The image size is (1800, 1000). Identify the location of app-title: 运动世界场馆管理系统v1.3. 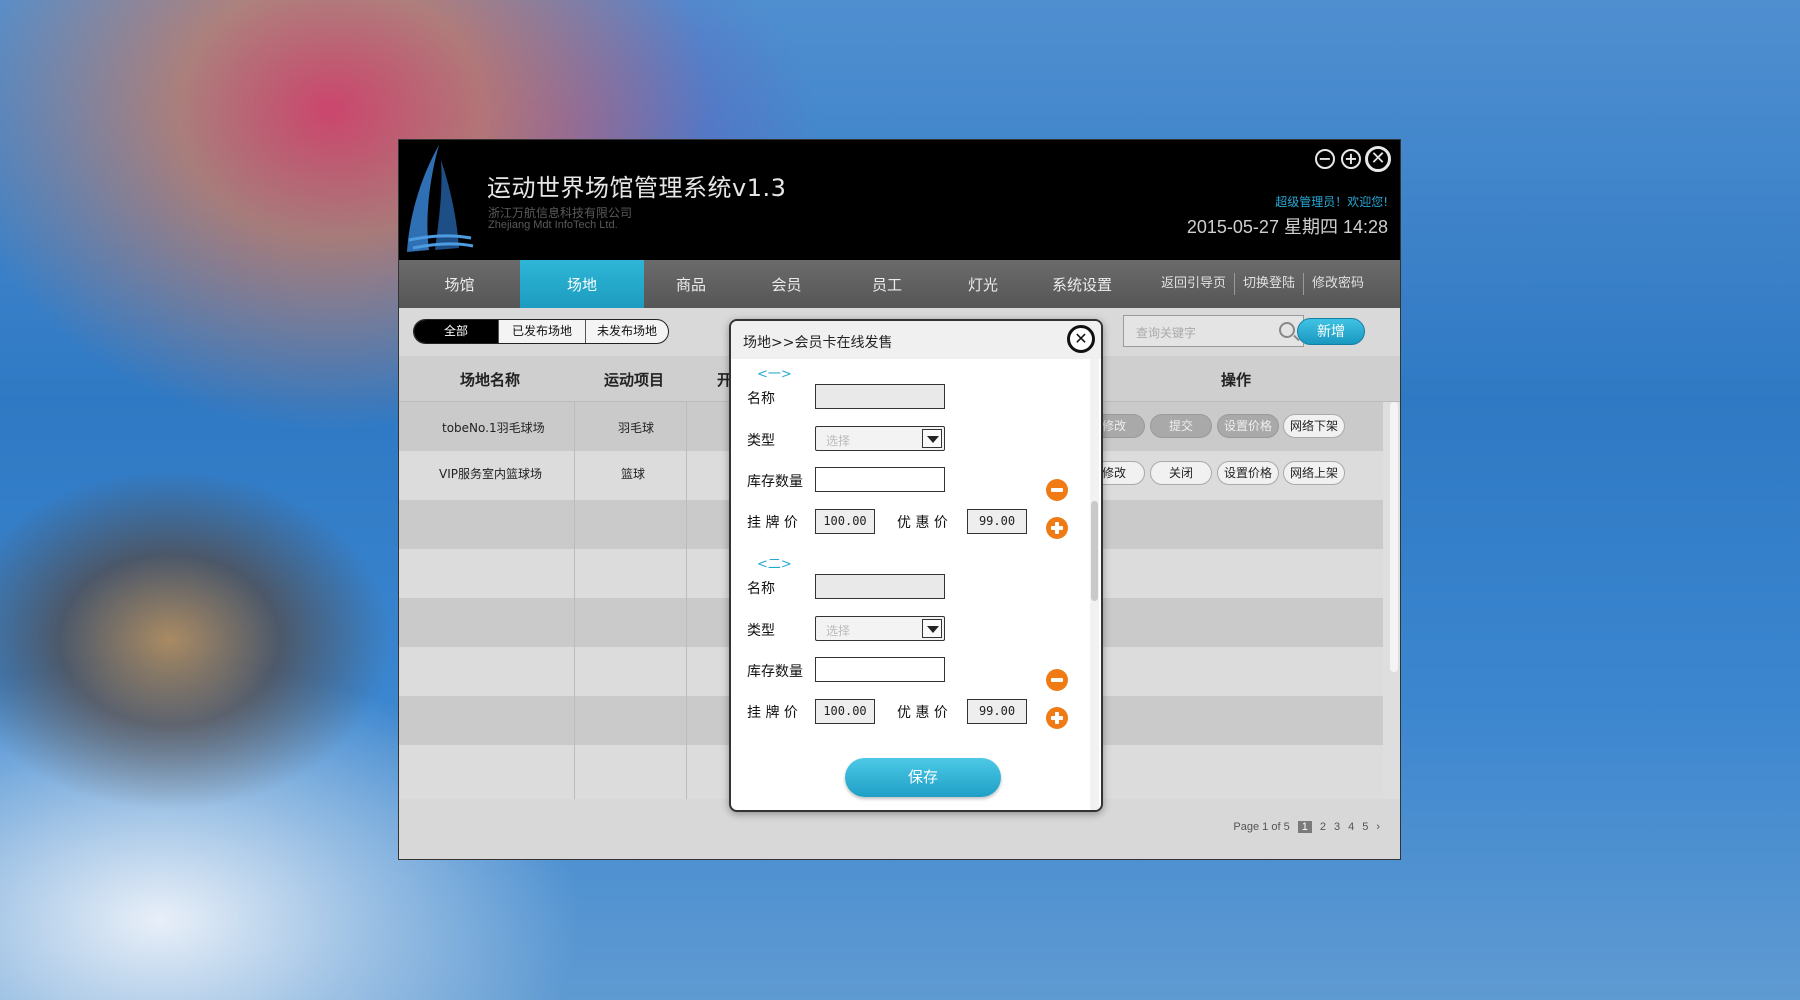
(637, 188).